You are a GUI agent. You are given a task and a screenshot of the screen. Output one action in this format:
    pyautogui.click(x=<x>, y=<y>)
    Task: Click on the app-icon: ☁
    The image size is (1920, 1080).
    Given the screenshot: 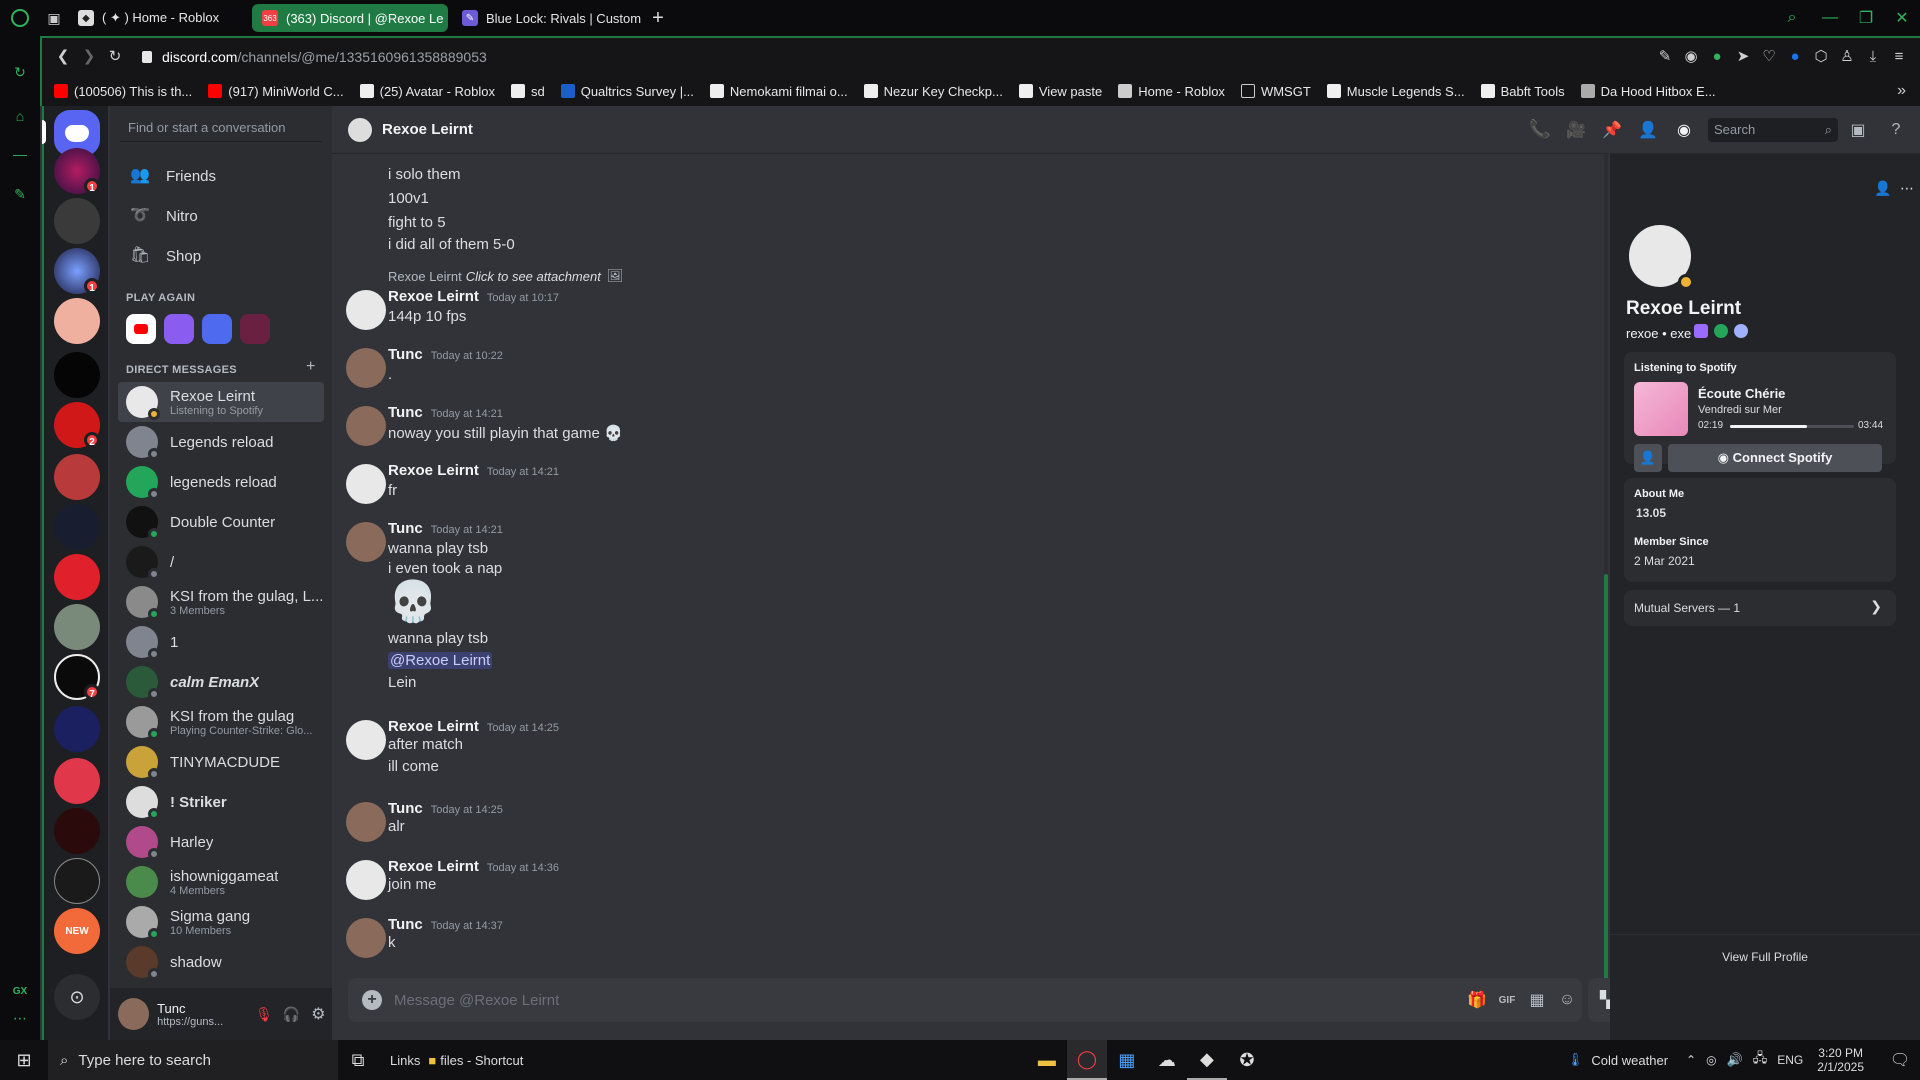 What is the action you would take?
    pyautogui.click(x=1167, y=1060)
    